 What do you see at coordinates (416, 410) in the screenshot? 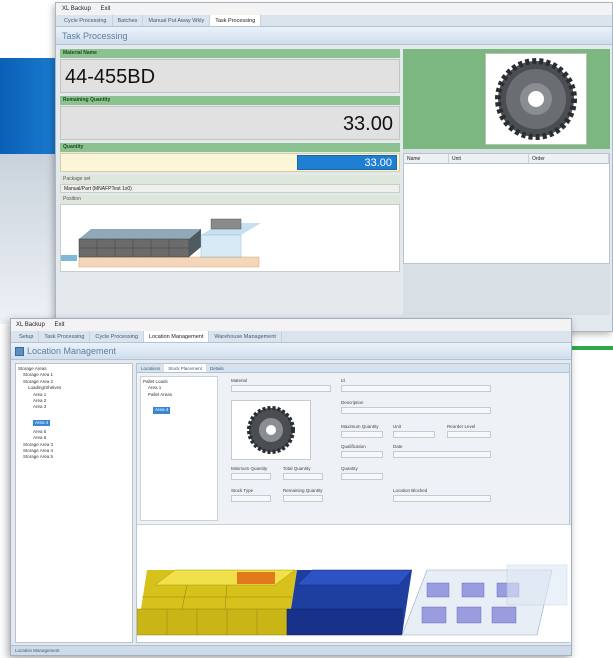
I see `description-field` at bounding box center [416, 410].